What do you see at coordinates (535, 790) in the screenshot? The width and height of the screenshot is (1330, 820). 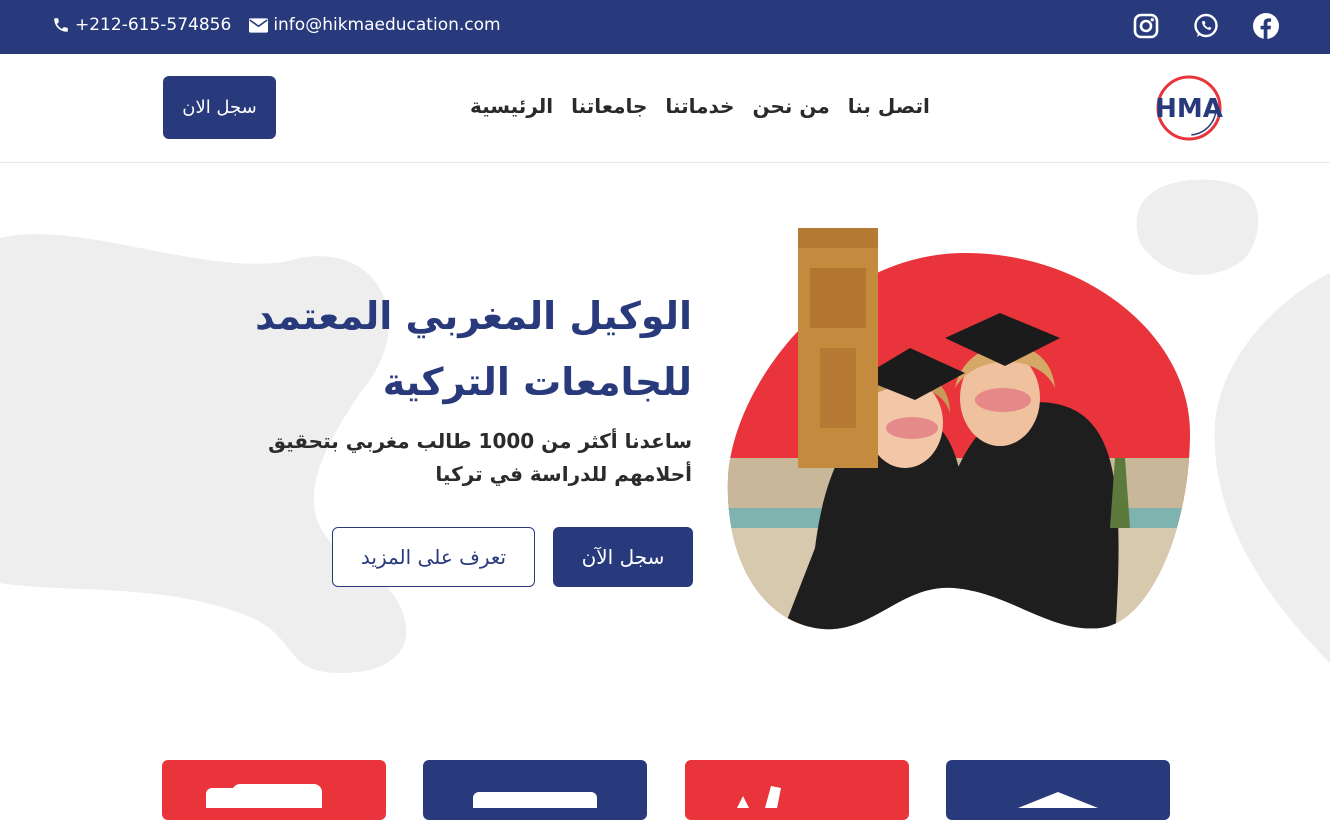 I see `feature-card-documents` at bounding box center [535, 790].